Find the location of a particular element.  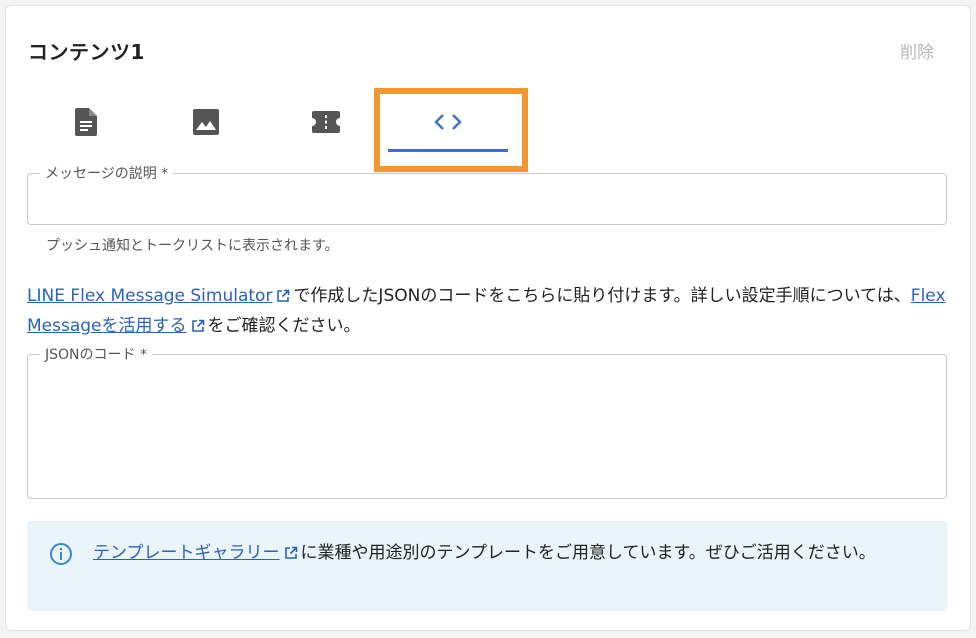

tab-coupon is located at coordinates (326, 122).